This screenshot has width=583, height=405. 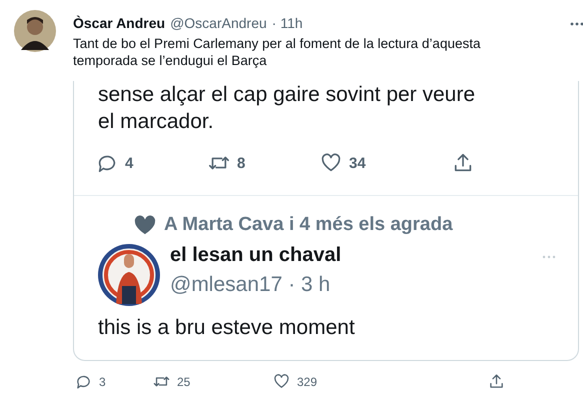 I want to click on author-name: Òscar Andreu, so click(x=119, y=23).